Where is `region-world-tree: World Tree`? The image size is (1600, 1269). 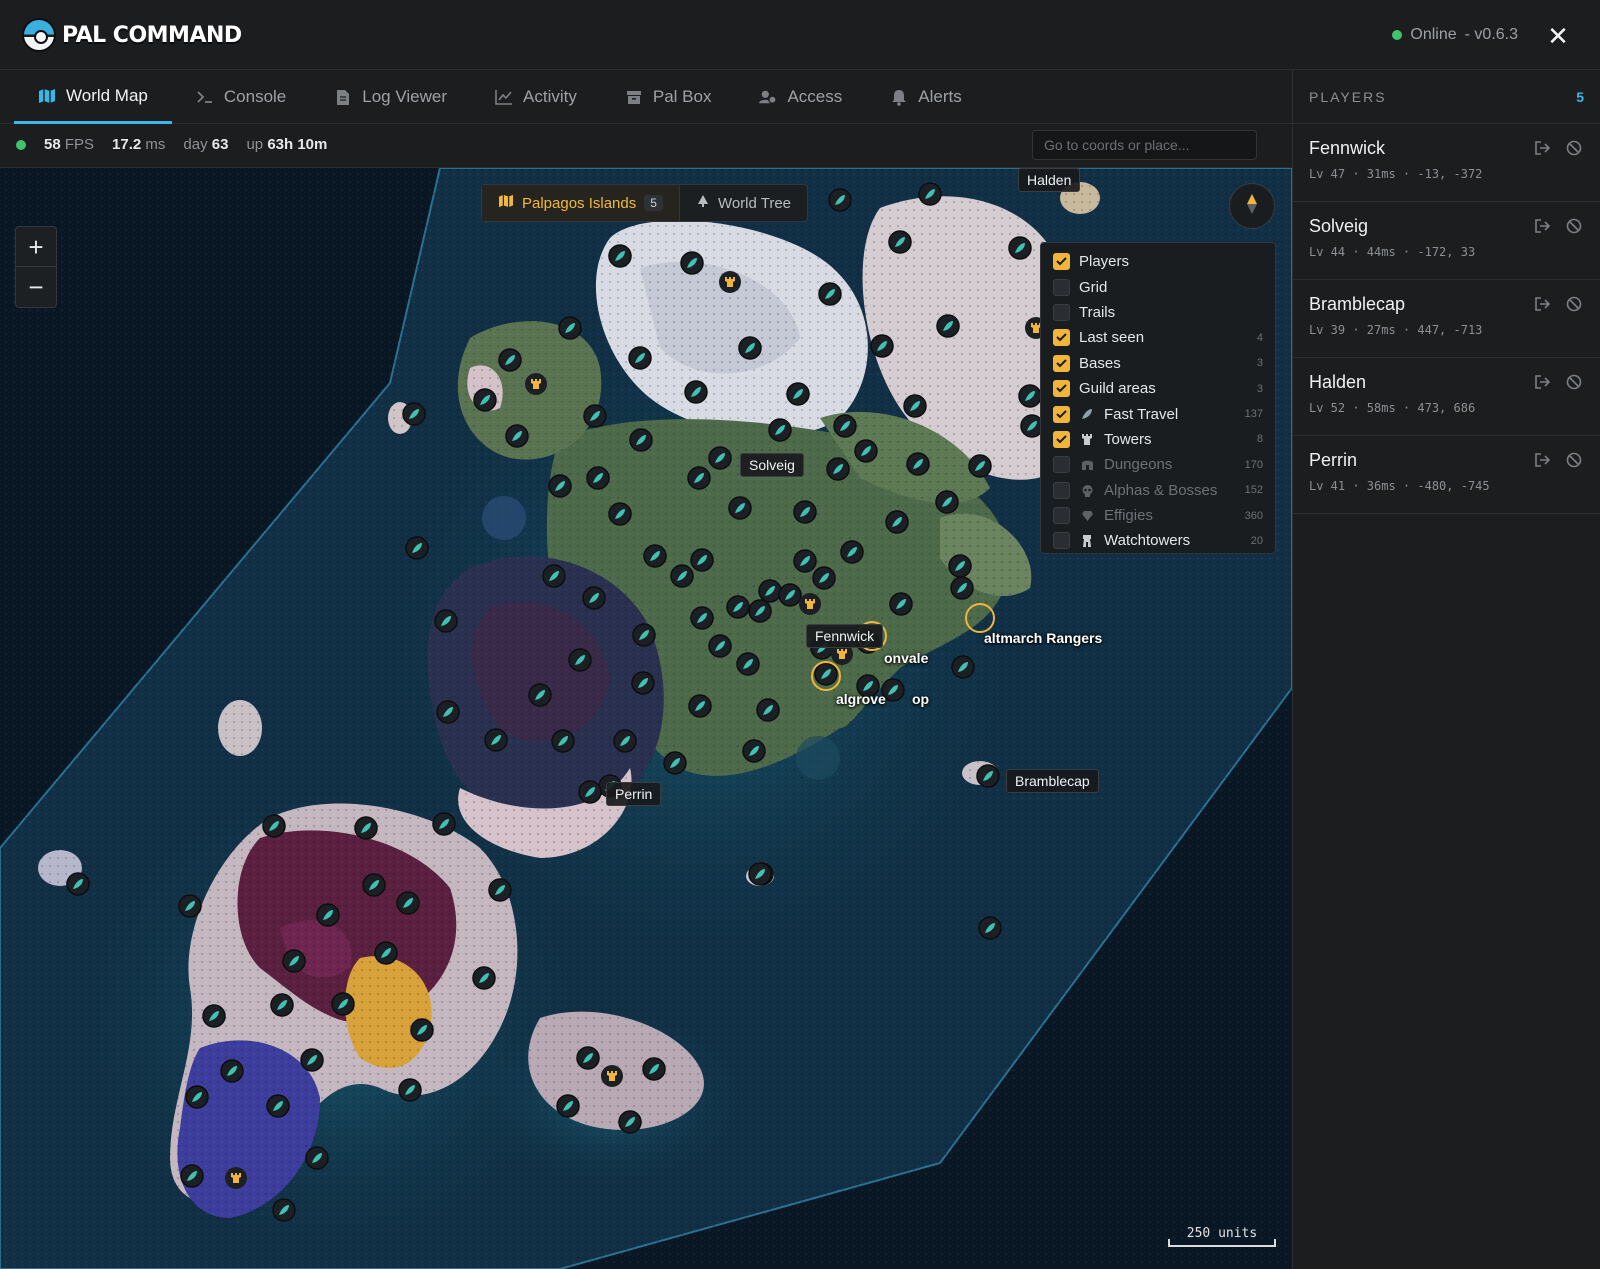 region-world-tree: World Tree is located at coordinates (743, 203).